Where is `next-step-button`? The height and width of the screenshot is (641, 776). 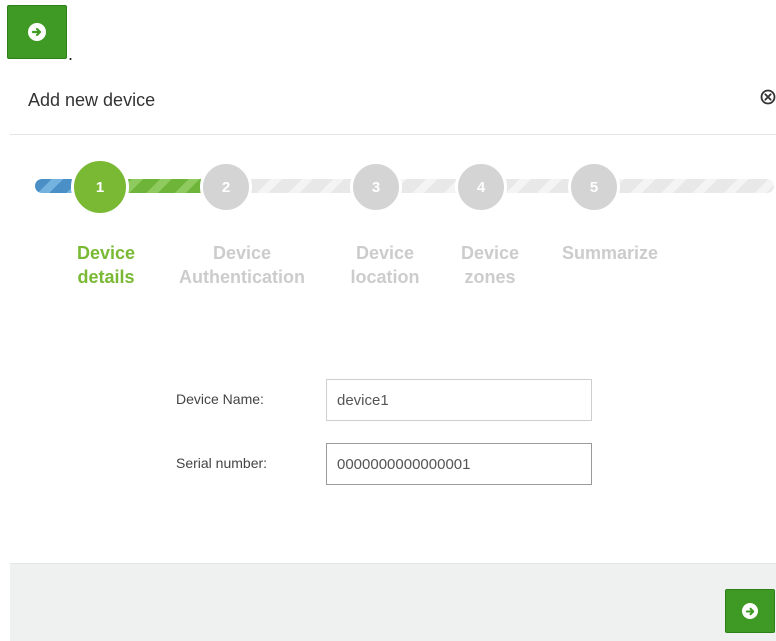 next-step-button is located at coordinates (750, 611).